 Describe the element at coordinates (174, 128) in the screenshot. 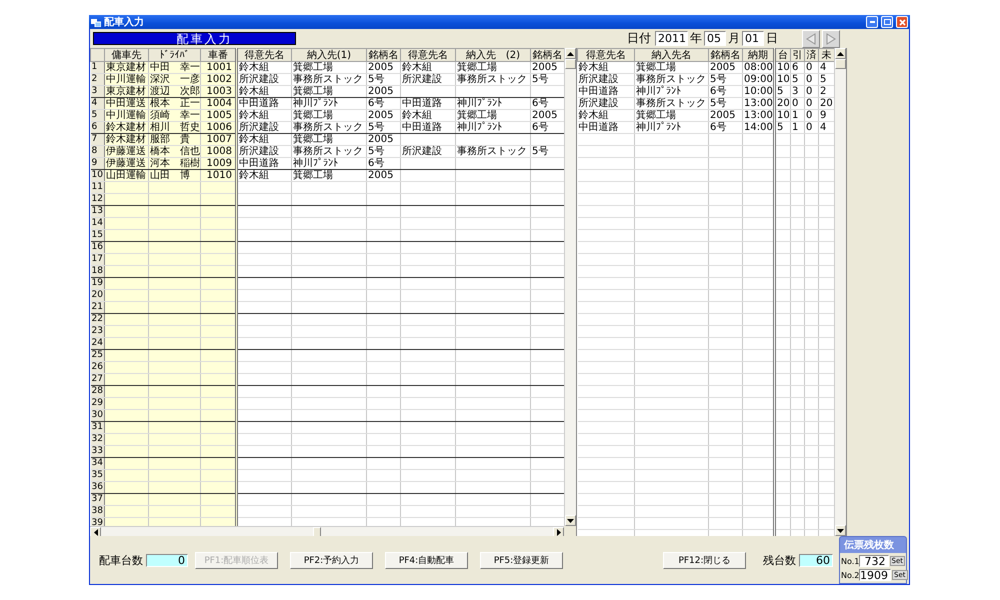

I see `table-cell: 相川 哲史` at that location.